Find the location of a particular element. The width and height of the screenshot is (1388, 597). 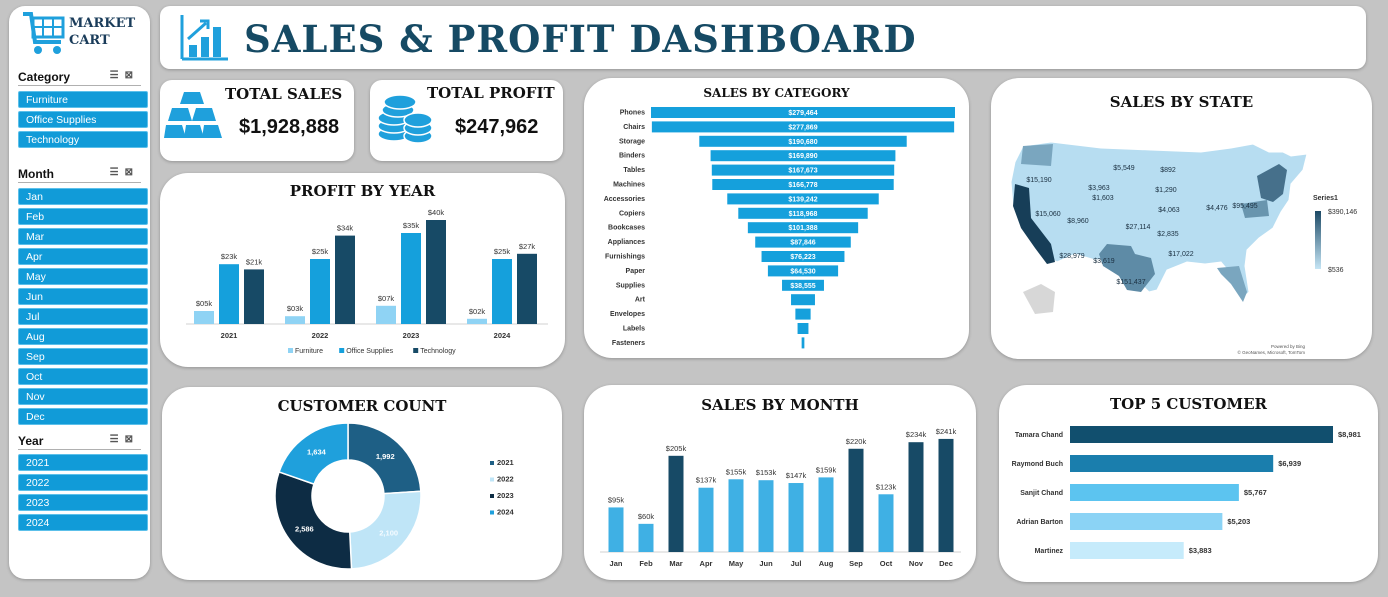

month-slicer-item: May is located at coordinates (83, 276).